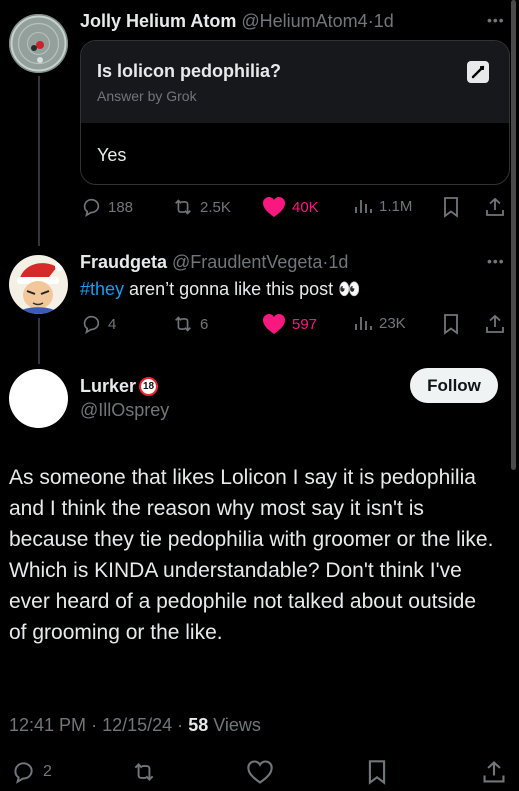  What do you see at coordinates (38, 43) in the screenshot?
I see `avatar-jolly-helium-atom` at bounding box center [38, 43].